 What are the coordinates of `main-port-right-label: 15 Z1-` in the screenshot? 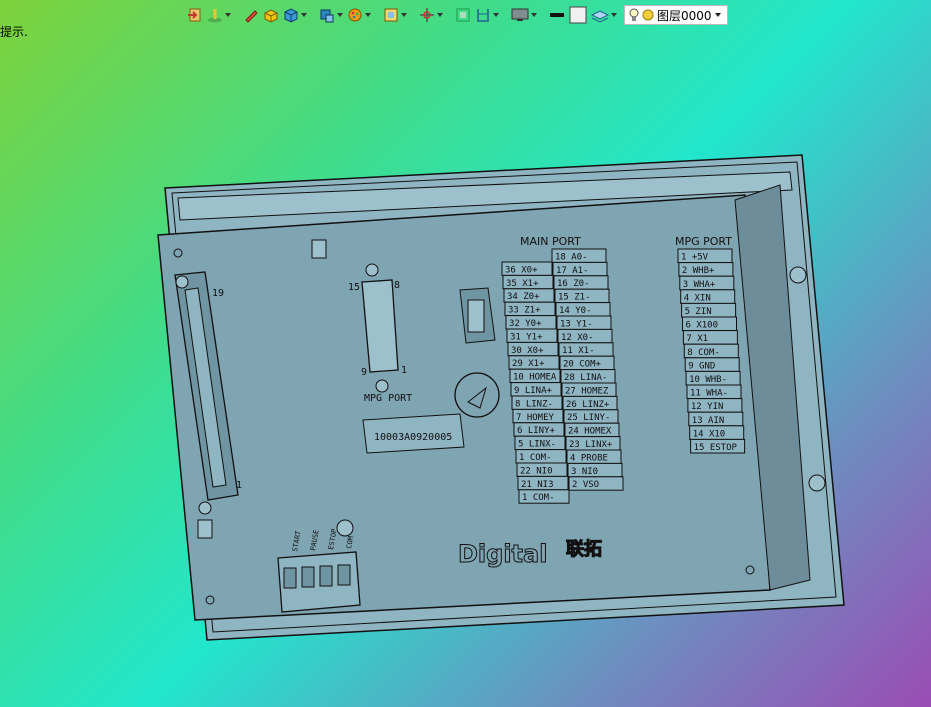 It's located at (574, 298).